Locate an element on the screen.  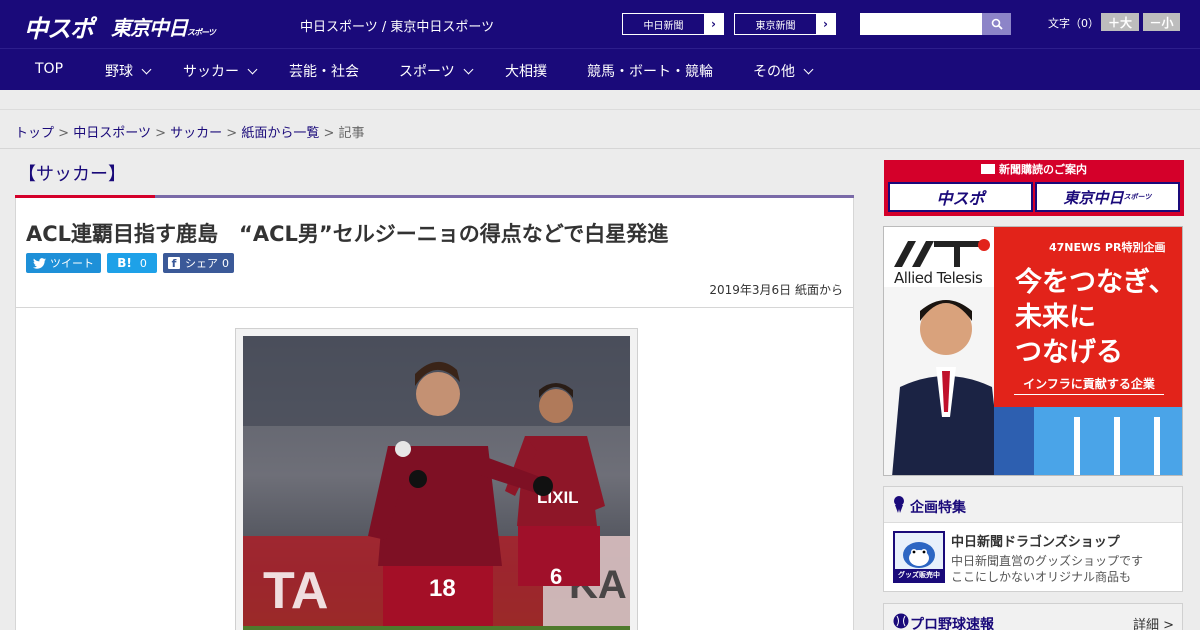
font-size-label: 文字（0） is located at coordinates (1073, 23).